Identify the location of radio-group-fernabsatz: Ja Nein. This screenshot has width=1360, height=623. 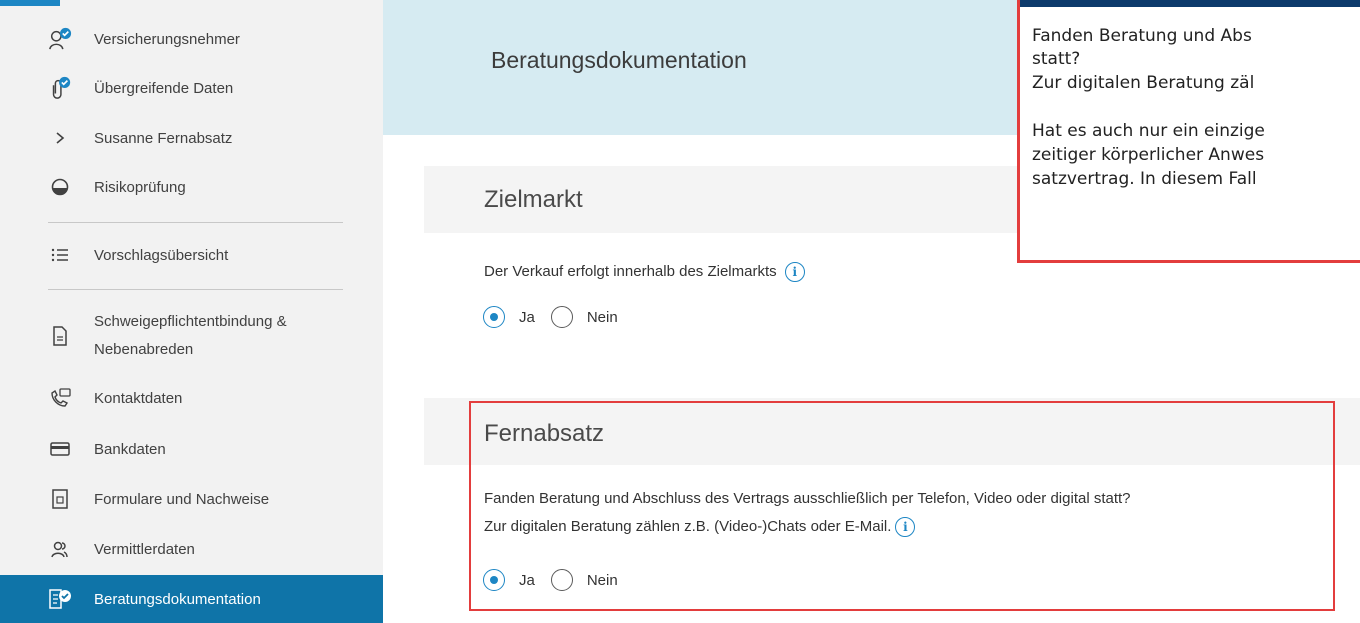
(558, 580).